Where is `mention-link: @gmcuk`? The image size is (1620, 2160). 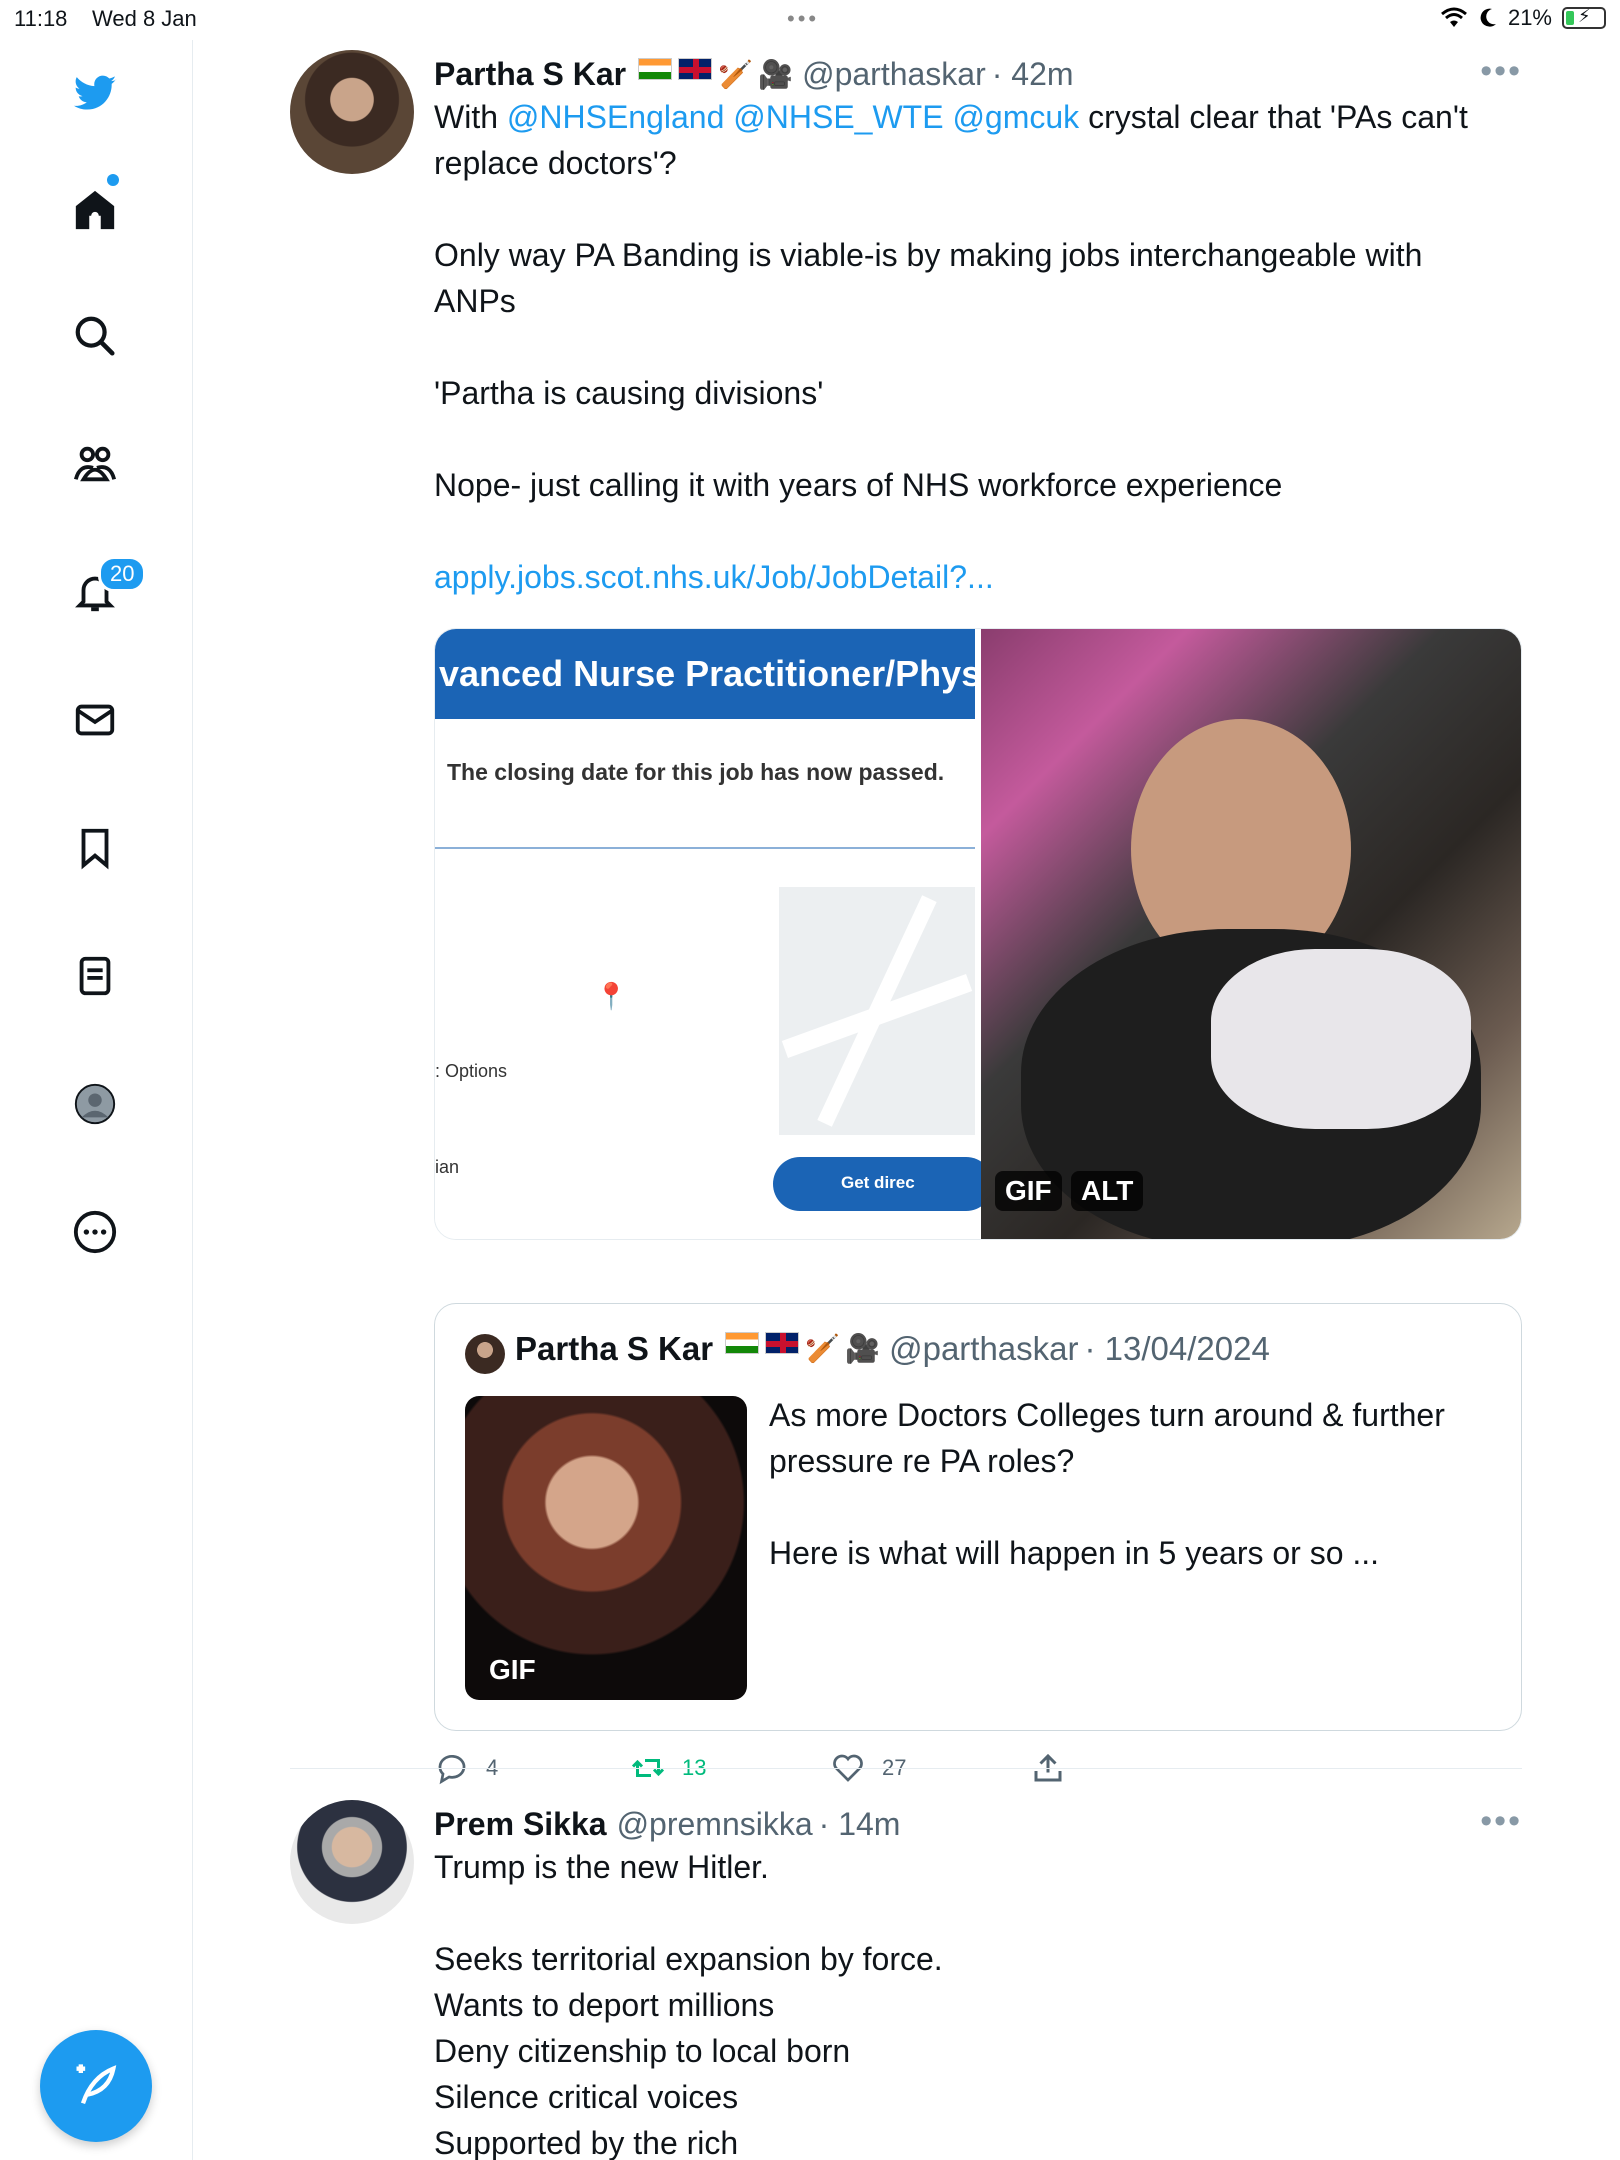
mention-link: @gmcuk is located at coordinates (1015, 117).